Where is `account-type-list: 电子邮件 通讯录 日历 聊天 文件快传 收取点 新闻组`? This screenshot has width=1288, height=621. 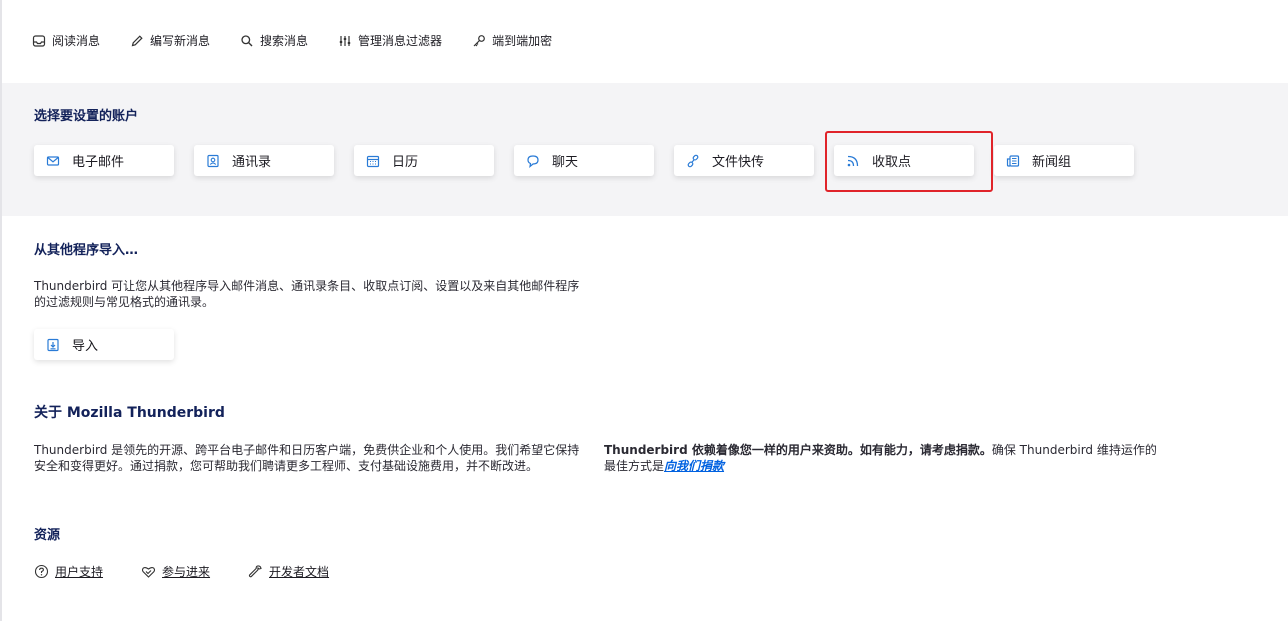
account-type-list: 电子邮件 通讯录 日历 聊天 文件快传 收取点 新闻组 is located at coordinates (594, 160).